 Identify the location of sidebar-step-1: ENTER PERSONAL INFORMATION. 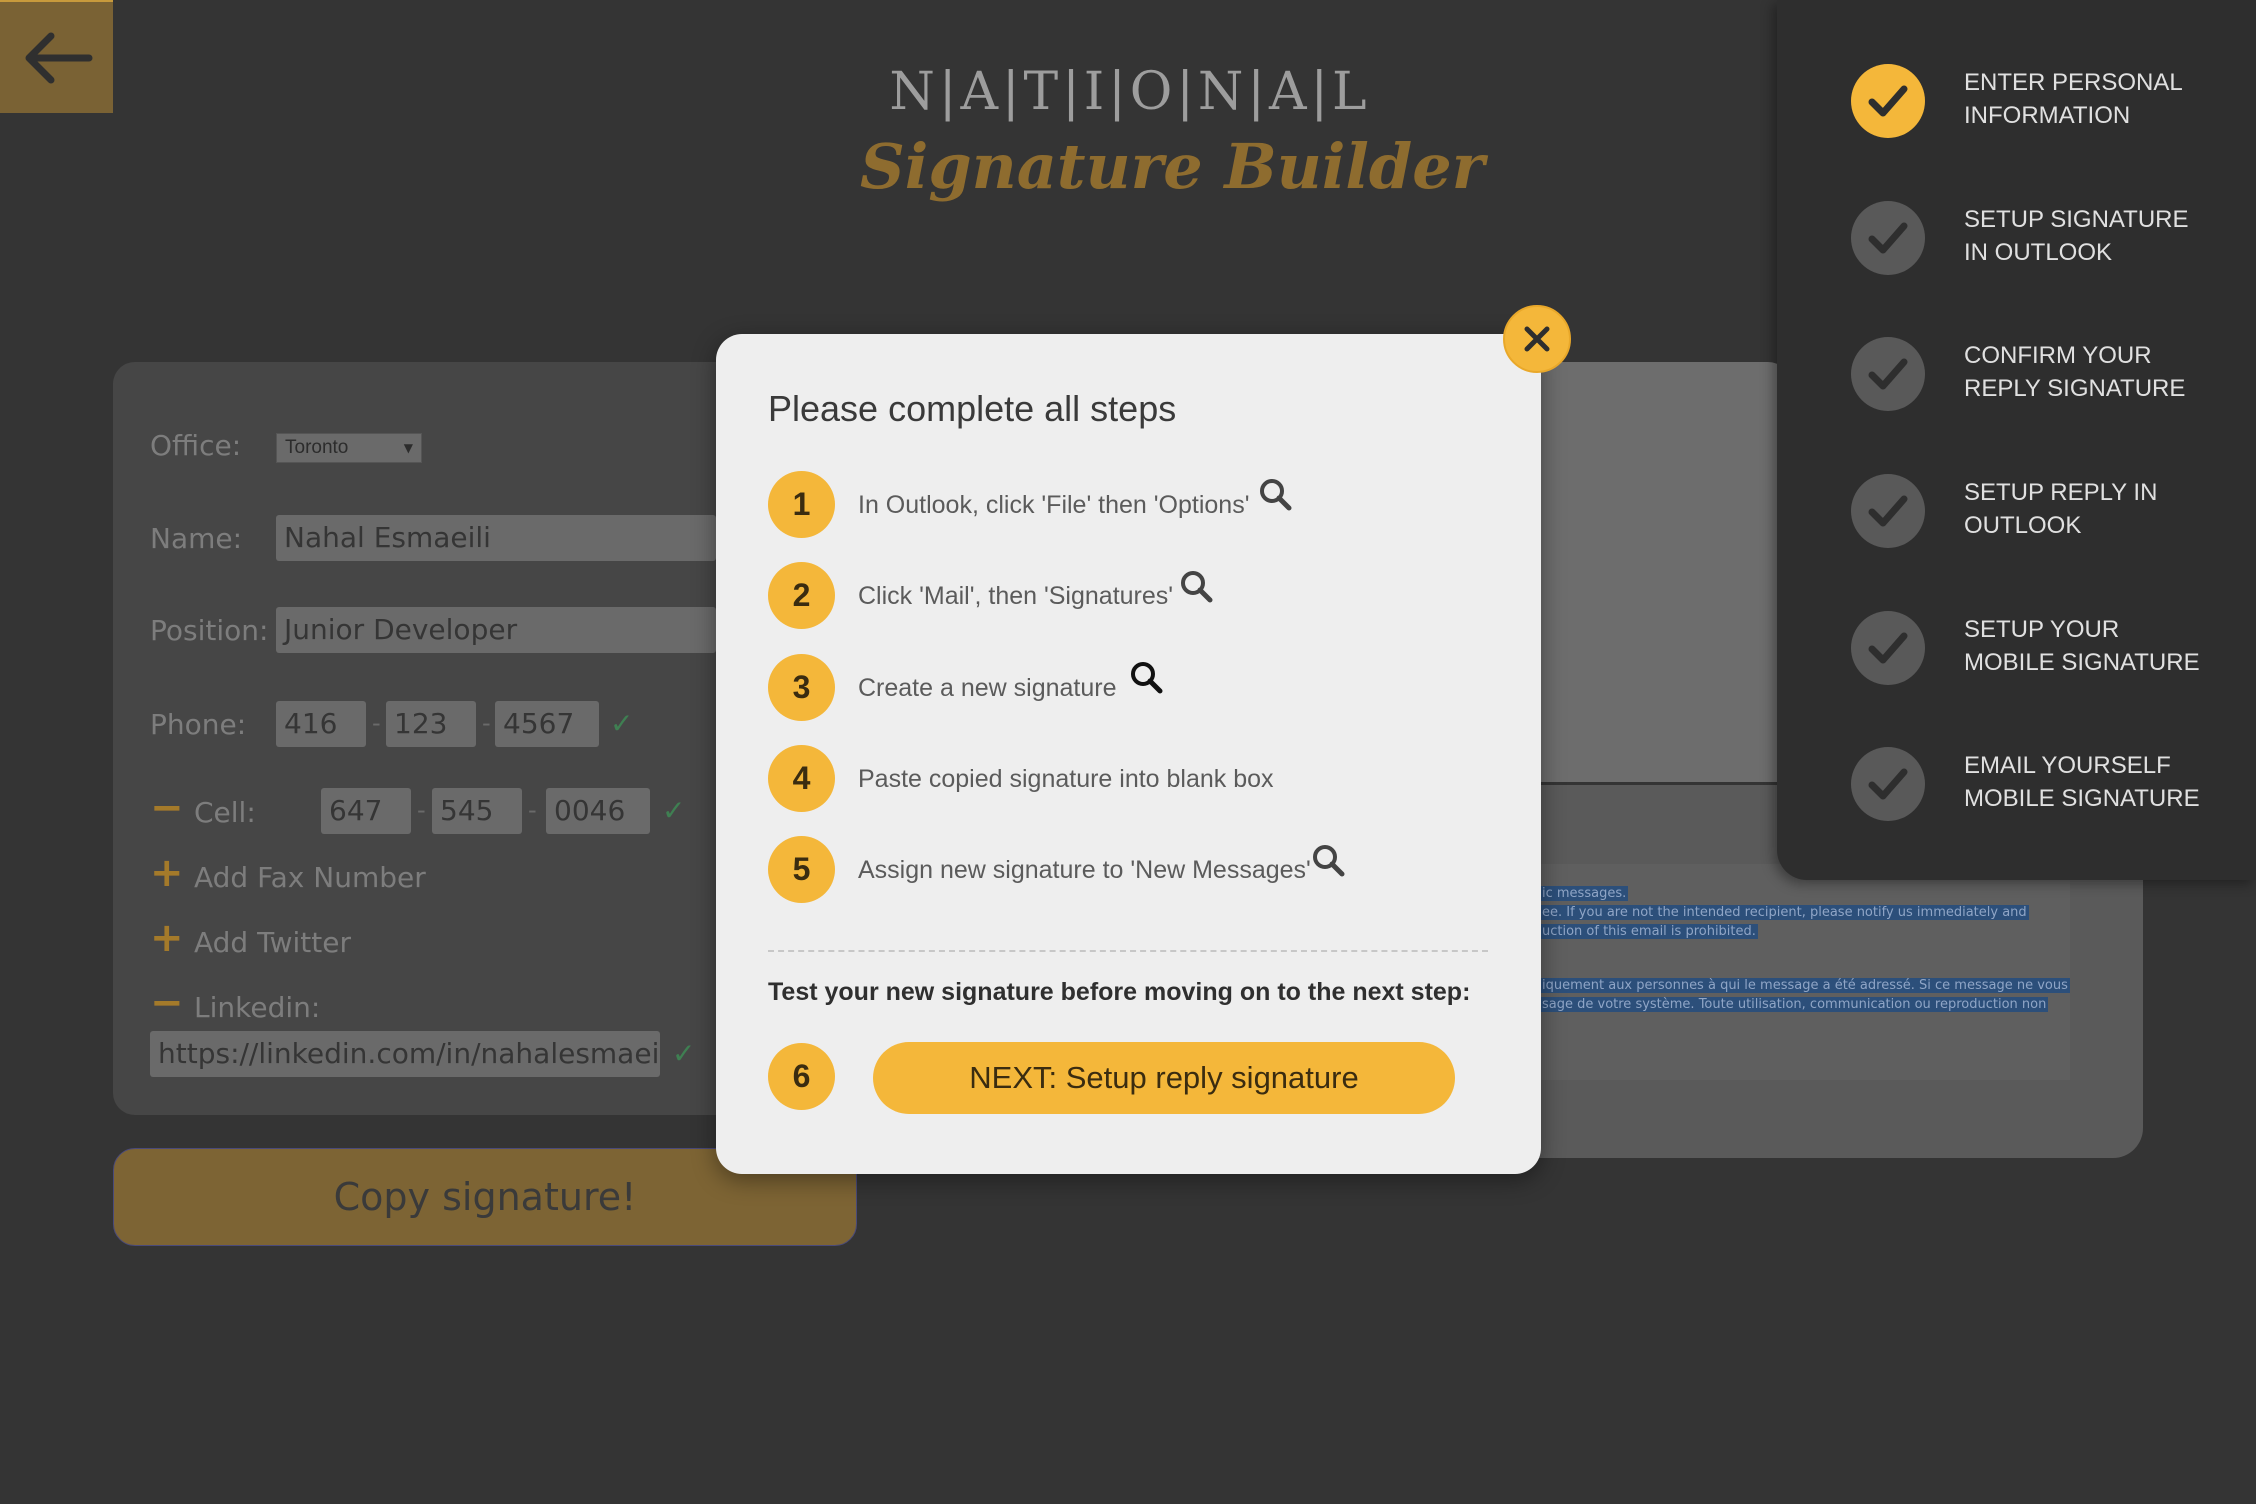
(2016, 101).